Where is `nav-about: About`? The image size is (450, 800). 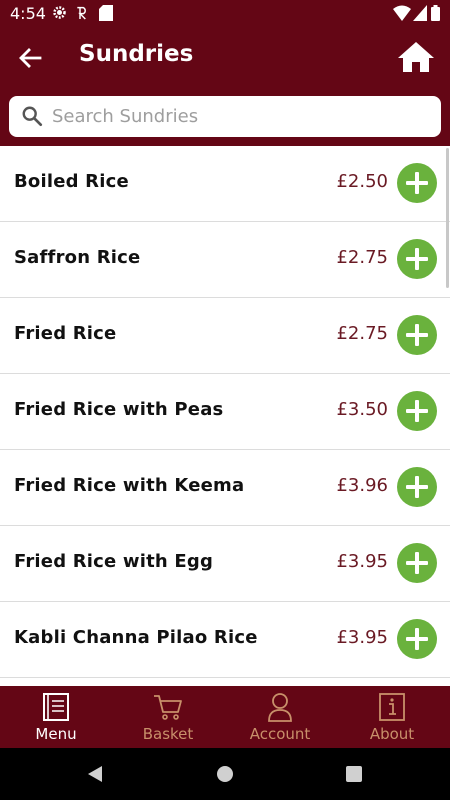 nav-about: About is located at coordinates (392, 717).